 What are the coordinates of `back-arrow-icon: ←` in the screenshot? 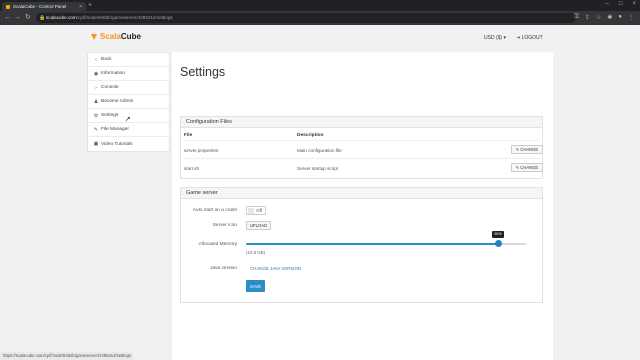 It's located at (7, 18).